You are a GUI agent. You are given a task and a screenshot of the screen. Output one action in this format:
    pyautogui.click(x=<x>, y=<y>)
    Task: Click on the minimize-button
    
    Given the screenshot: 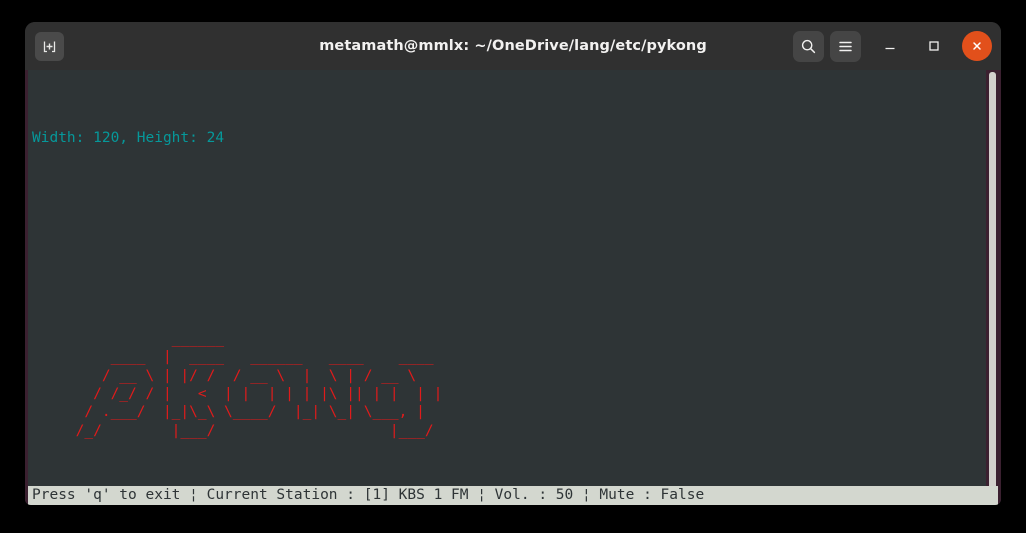 What is the action you would take?
    pyautogui.click(x=890, y=46)
    